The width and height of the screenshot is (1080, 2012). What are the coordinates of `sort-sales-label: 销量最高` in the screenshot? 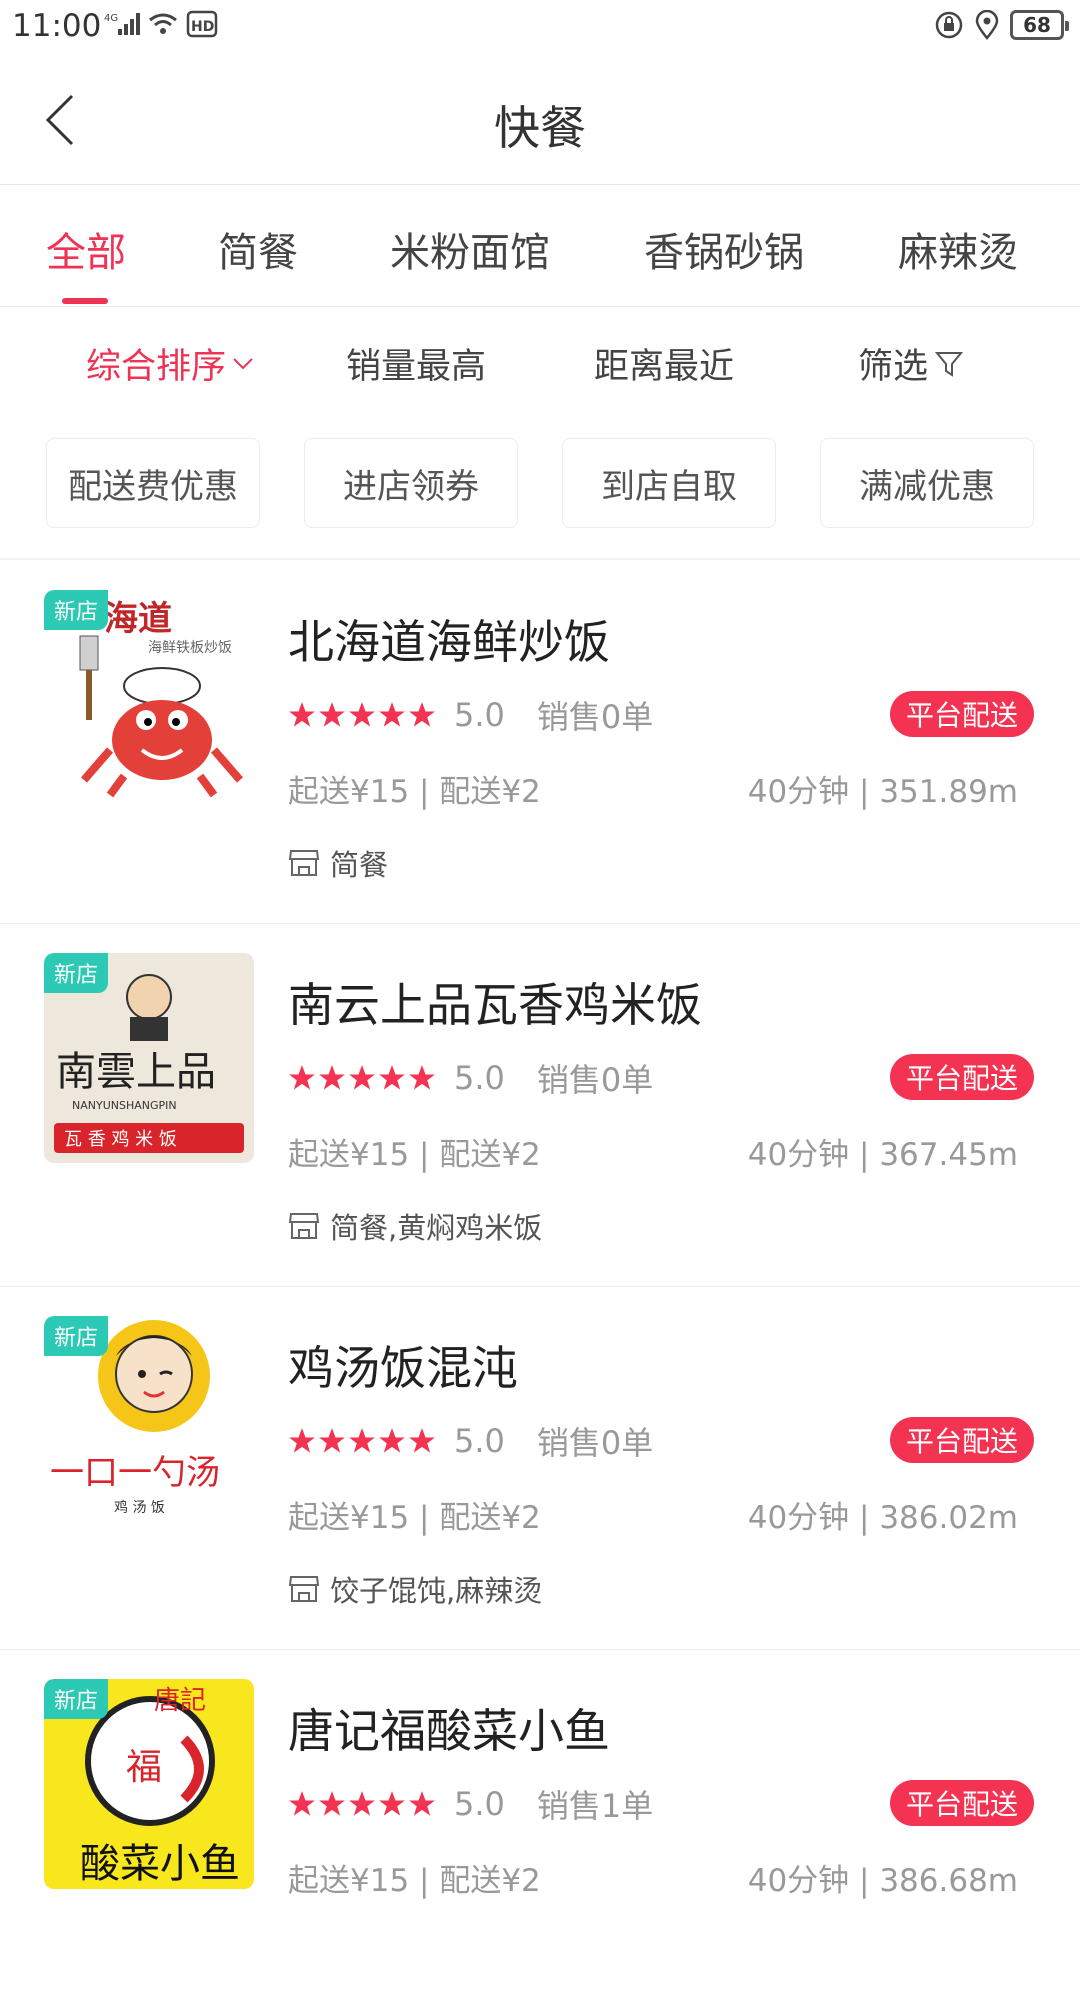 It's located at (416, 367).